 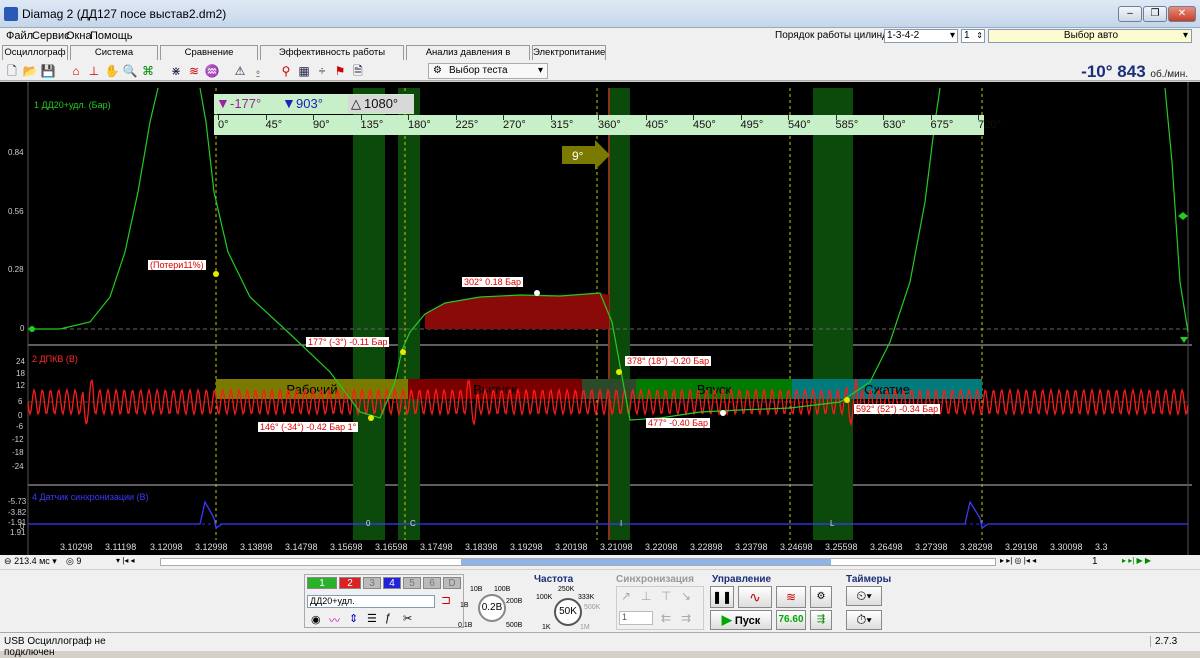 I want to click on timer-button-1: ⏲▾, so click(x=864, y=596).